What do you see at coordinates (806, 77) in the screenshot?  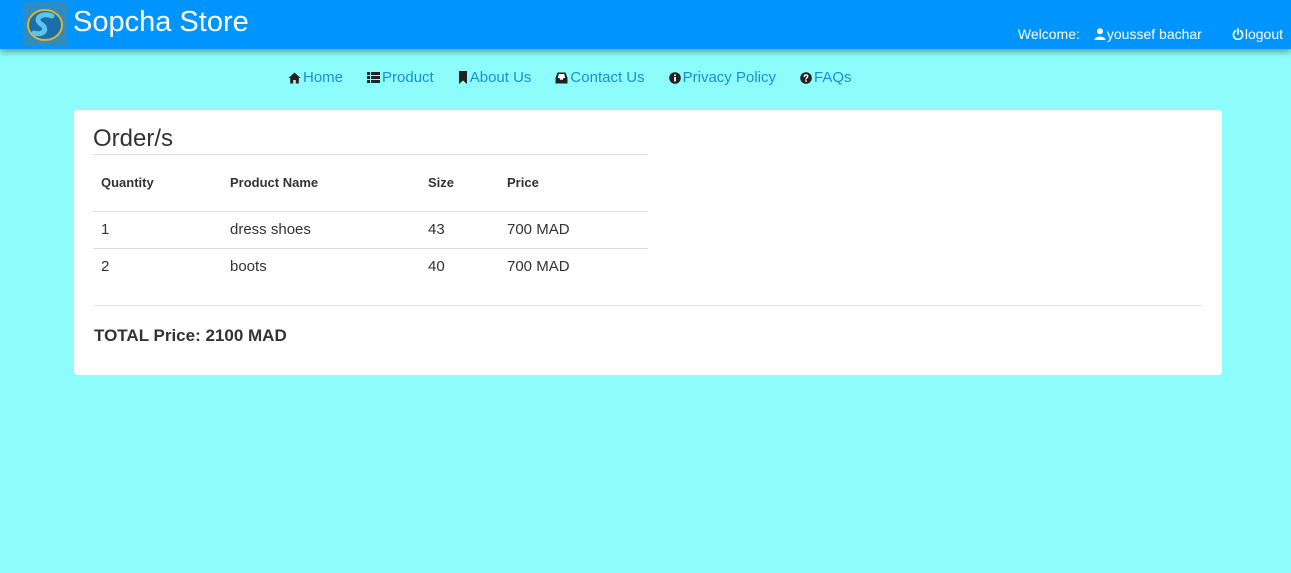 I see `question-icon` at bounding box center [806, 77].